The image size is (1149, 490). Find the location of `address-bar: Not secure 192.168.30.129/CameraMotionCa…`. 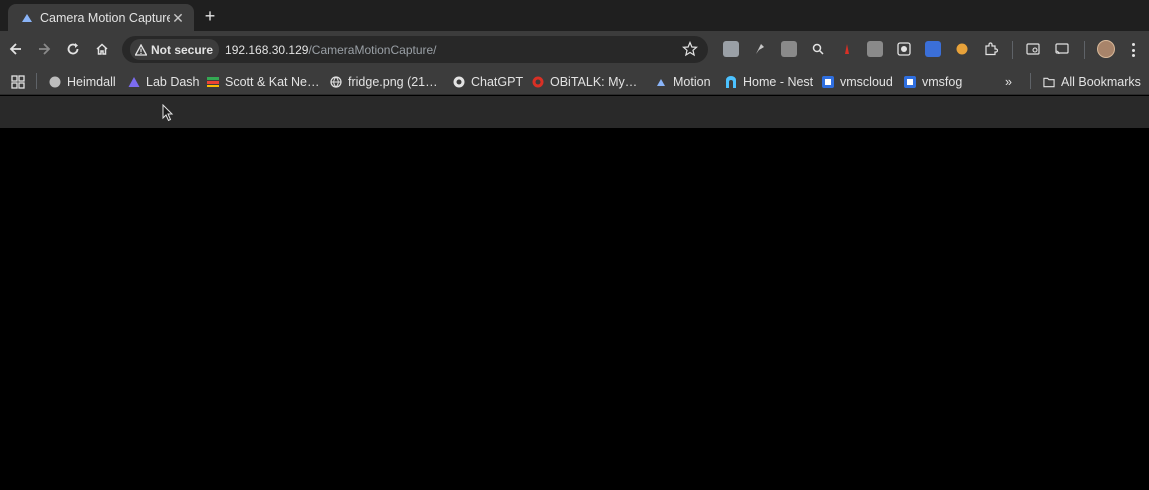

address-bar: Not secure 192.168.30.129/CameraMotionCa… is located at coordinates (415, 49).